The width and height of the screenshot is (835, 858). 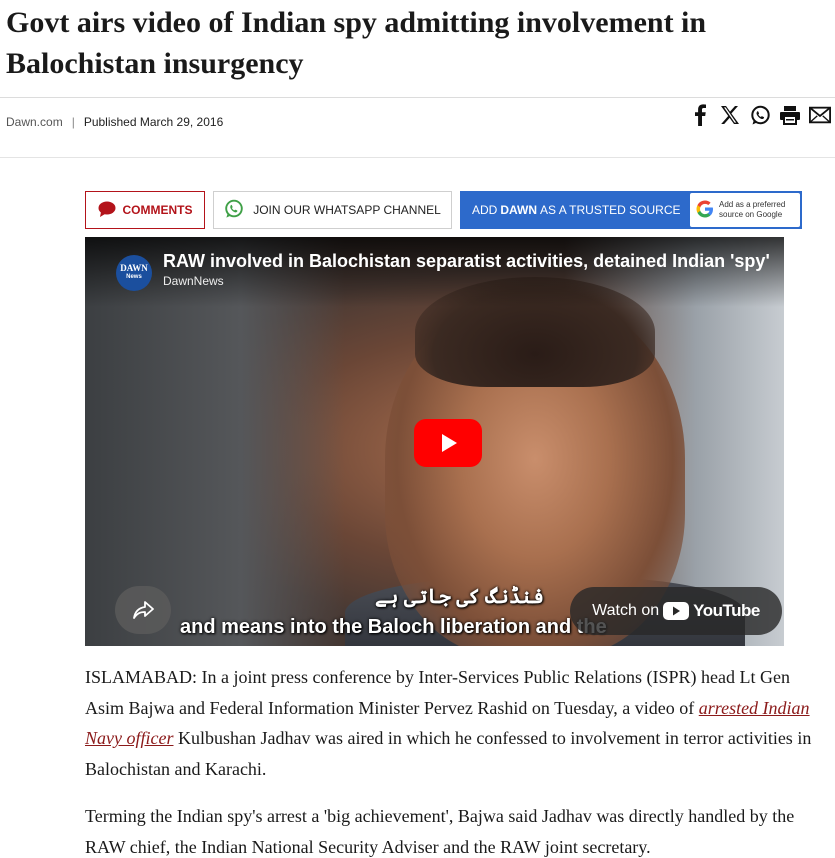 What do you see at coordinates (347, 210) in the screenshot?
I see `whatsapp-channel-label: JOIN OUR WHATSAPP CHANNEL` at bounding box center [347, 210].